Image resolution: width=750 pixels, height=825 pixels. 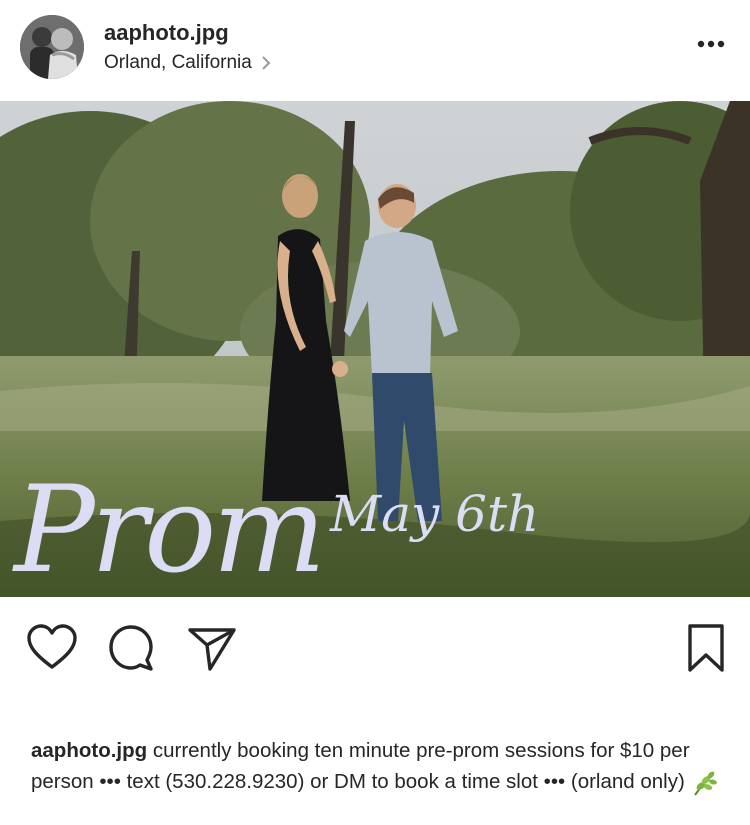 What do you see at coordinates (375, 50) in the screenshot?
I see `post-header: aaphoto.jpg Orland, California` at bounding box center [375, 50].